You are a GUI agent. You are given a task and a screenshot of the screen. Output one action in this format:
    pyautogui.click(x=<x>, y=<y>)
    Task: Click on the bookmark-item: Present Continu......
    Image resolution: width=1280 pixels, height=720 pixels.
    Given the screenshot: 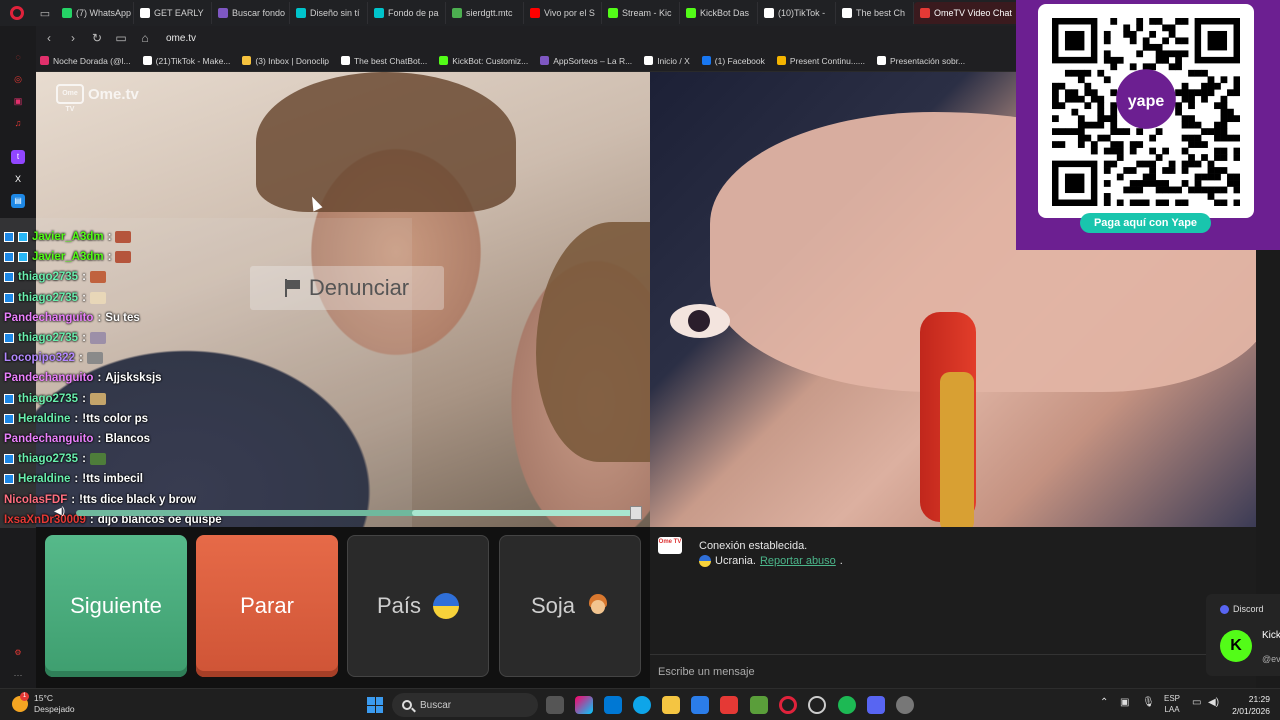 What is the action you would take?
    pyautogui.click(x=820, y=61)
    